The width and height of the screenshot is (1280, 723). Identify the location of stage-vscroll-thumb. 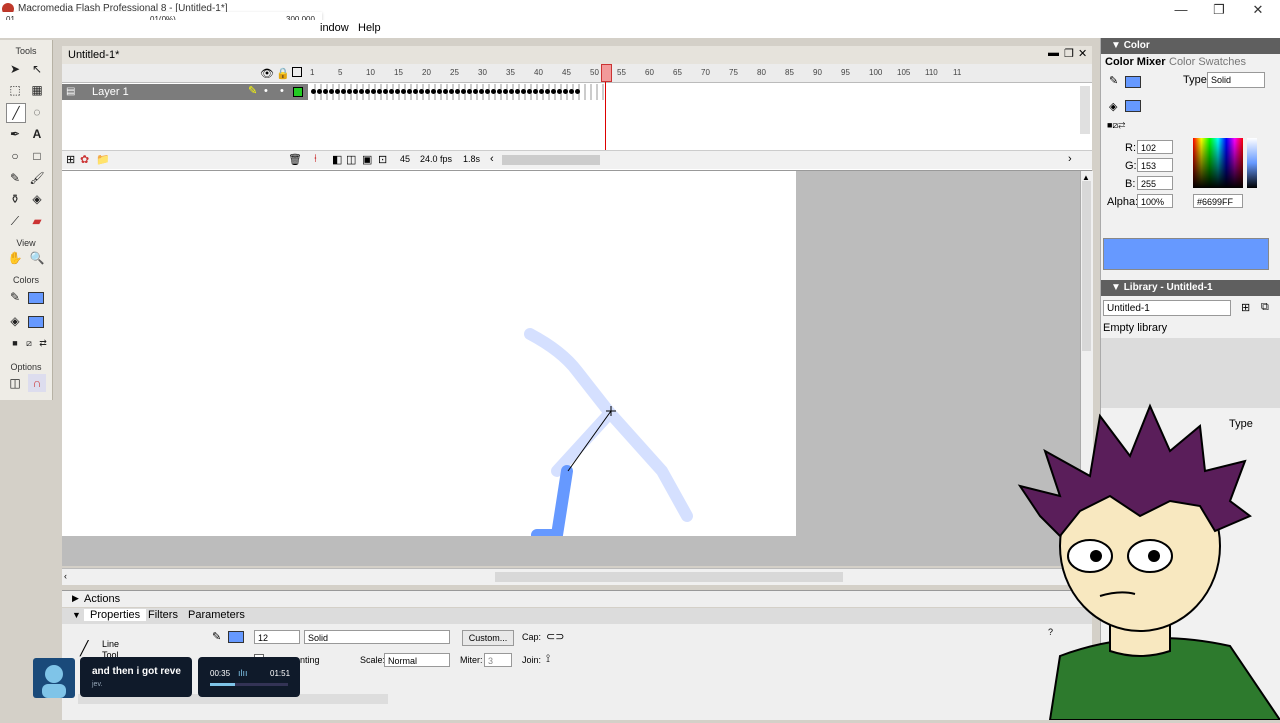
(1086, 266).